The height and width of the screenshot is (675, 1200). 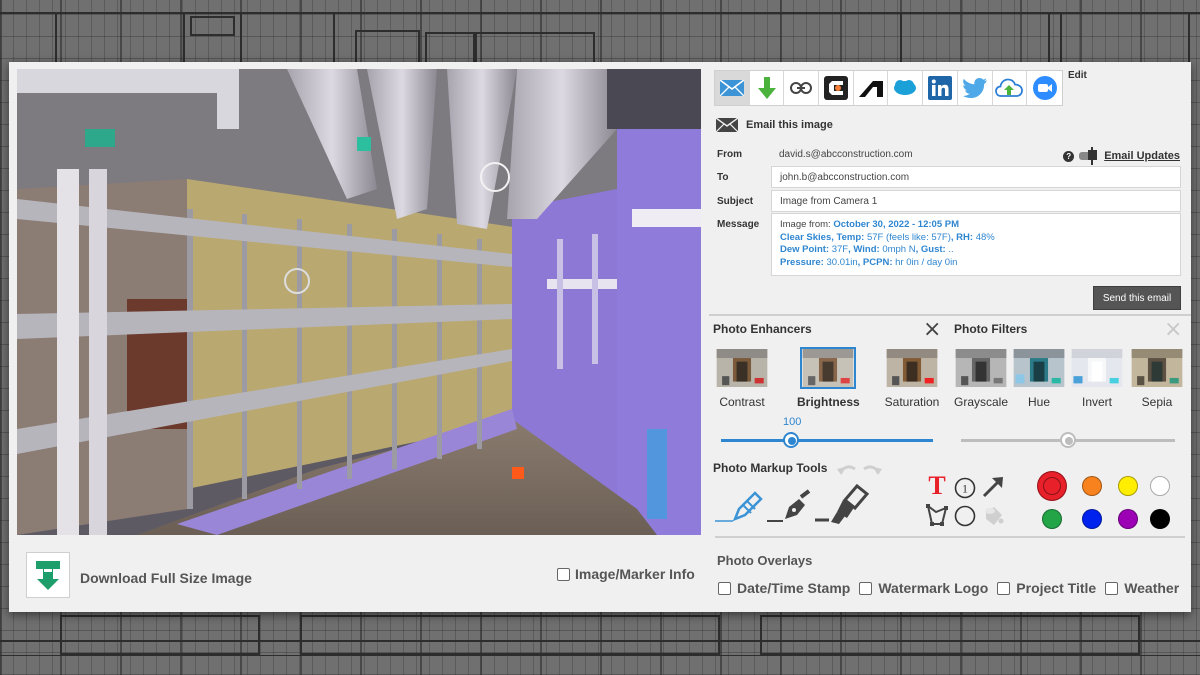 What do you see at coordinates (976, 201) in the screenshot?
I see `subject-input: Image from Camera 1` at bounding box center [976, 201].